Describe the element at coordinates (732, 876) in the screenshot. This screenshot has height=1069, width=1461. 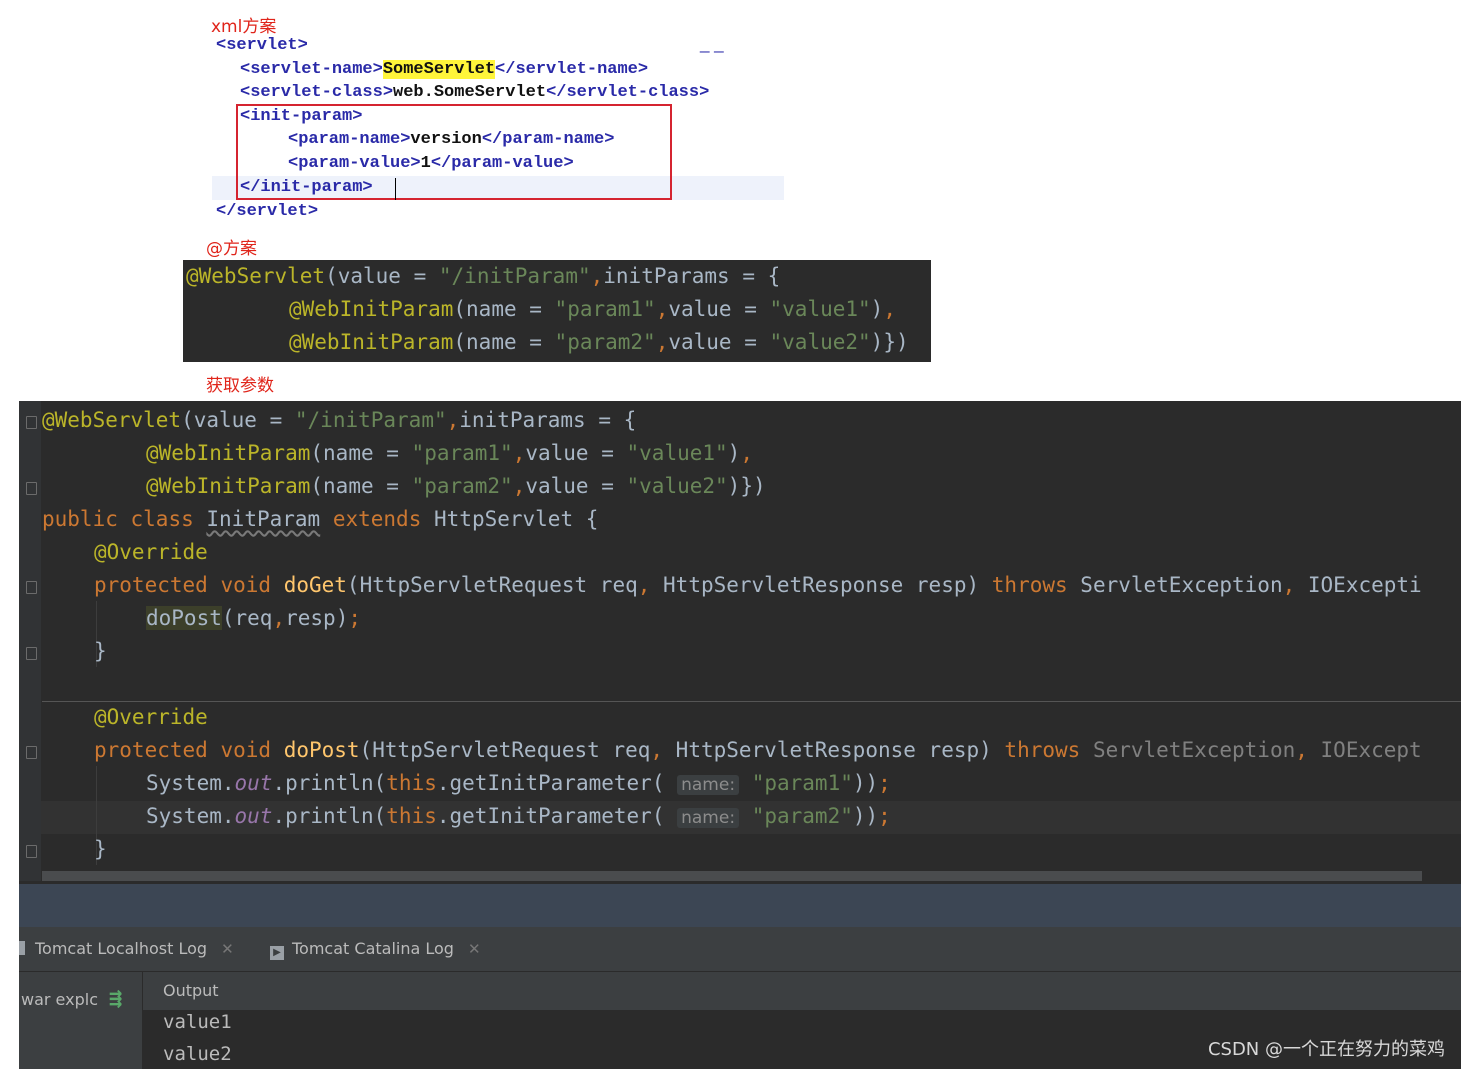
I see `horizontal-scrollbar` at that location.